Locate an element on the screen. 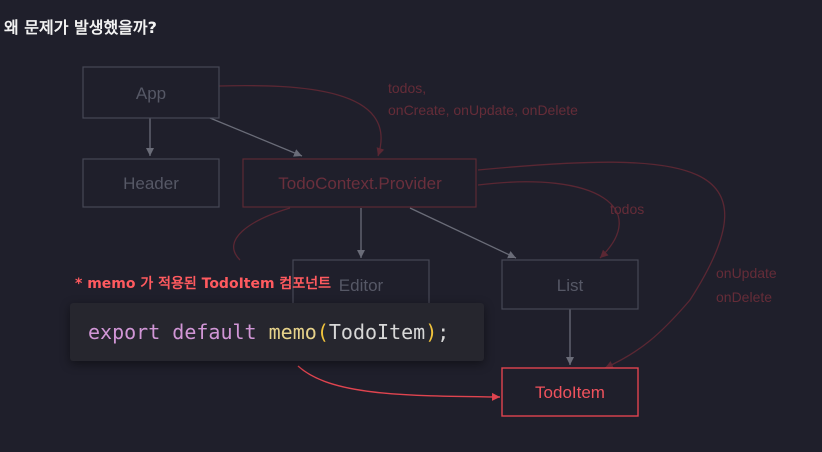 This screenshot has height=452, width=822. edge-label-onupdate: onUpdate is located at coordinates (746, 273).